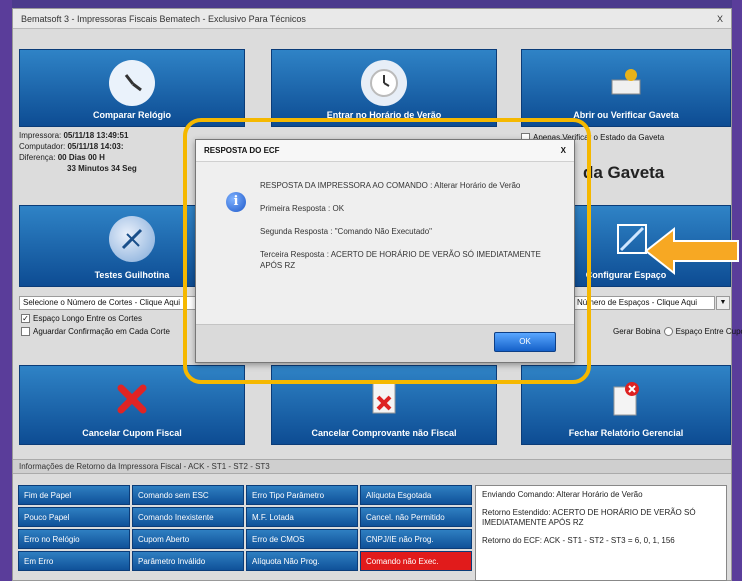 This screenshot has width=742, height=581. I want to click on printer-time-value: 05/11/18 13:49:51, so click(96, 135).